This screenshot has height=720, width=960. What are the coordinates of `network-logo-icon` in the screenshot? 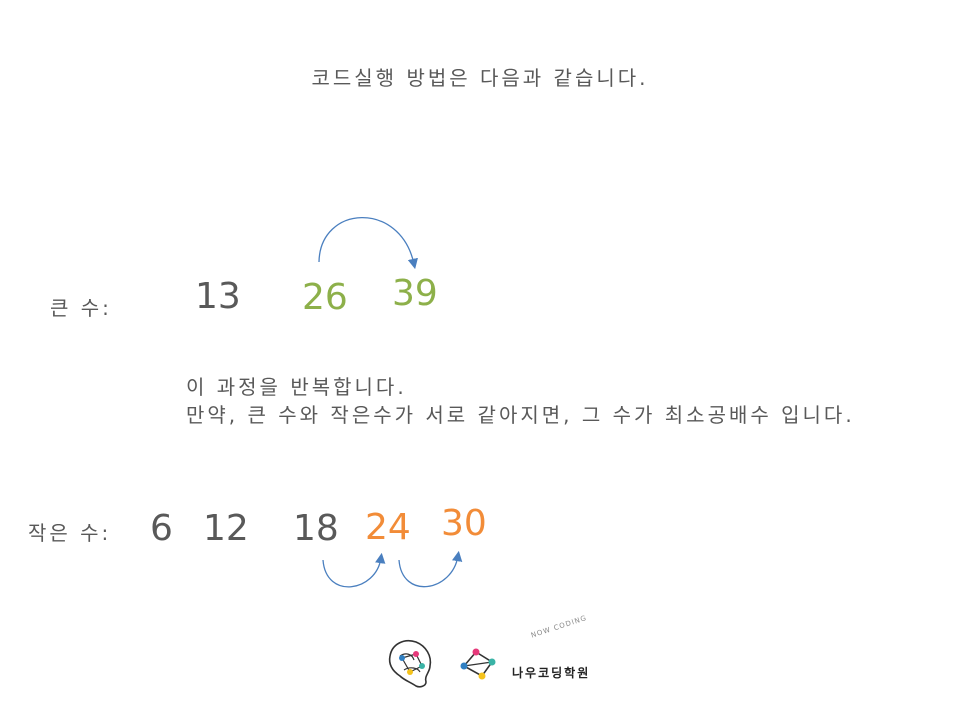 It's located at (478, 664).